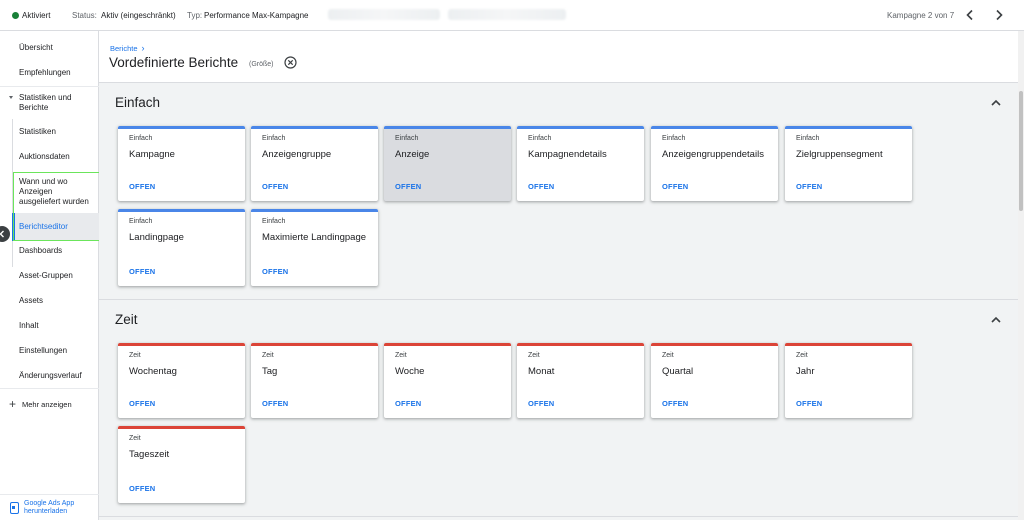 The image size is (1024, 520). What do you see at coordinates (5, 234) in the screenshot?
I see `collapse-sidebar-button` at bounding box center [5, 234].